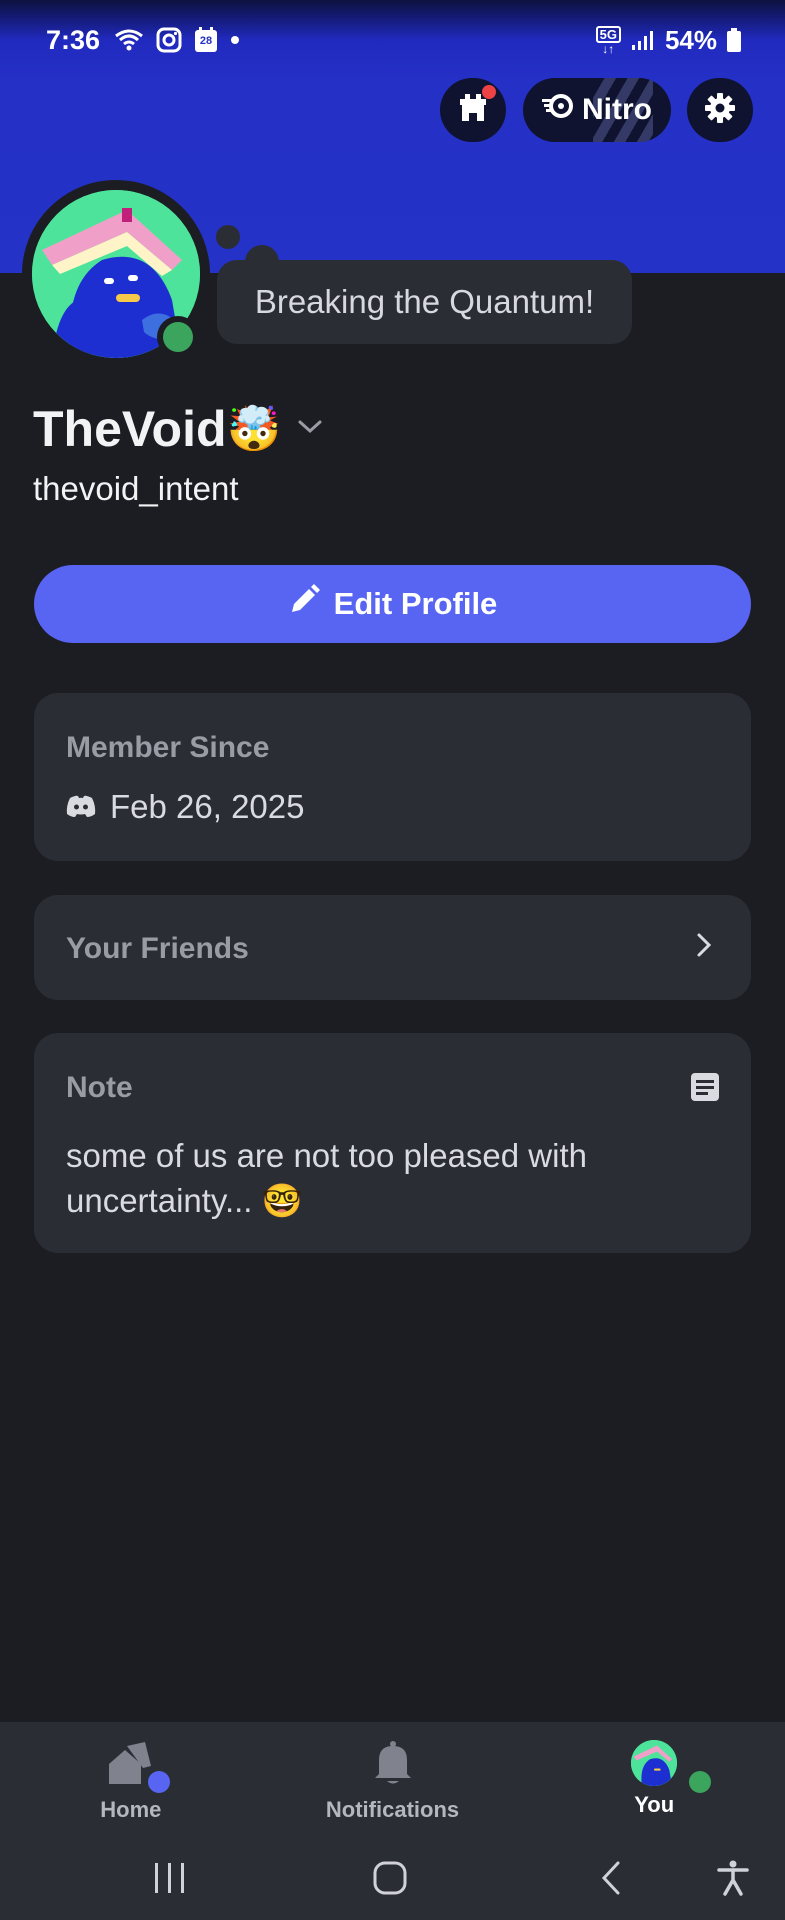  What do you see at coordinates (392, 777) in the screenshot?
I see `member-since-card: Member Since Feb 26, 2025` at bounding box center [392, 777].